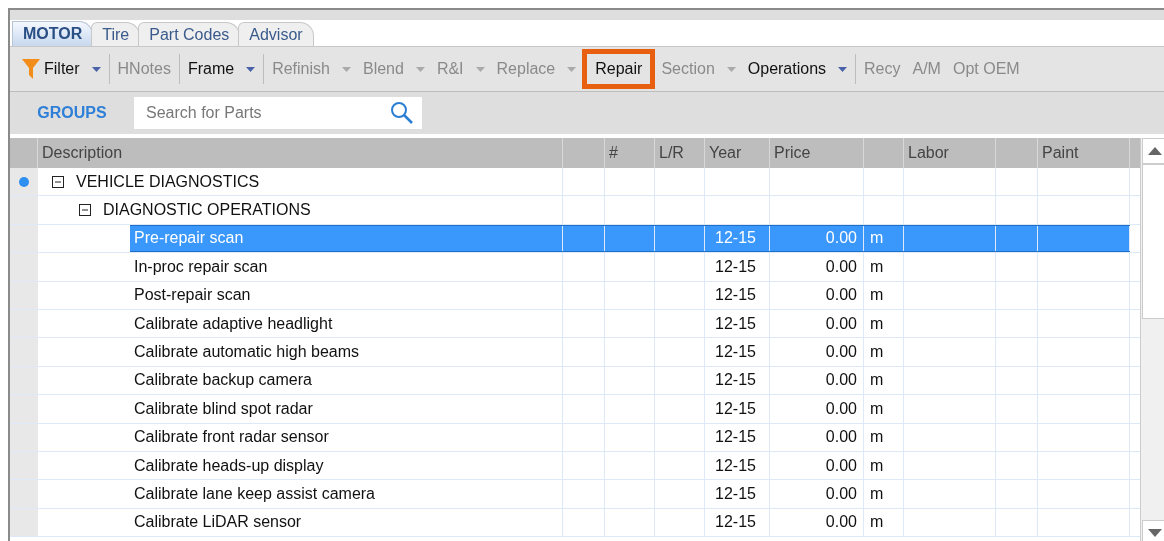 The image size is (1164, 541). What do you see at coordinates (223, 380) in the screenshot?
I see `table-cell-text: Calibrate backup camera` at bounding box center [223, 380].